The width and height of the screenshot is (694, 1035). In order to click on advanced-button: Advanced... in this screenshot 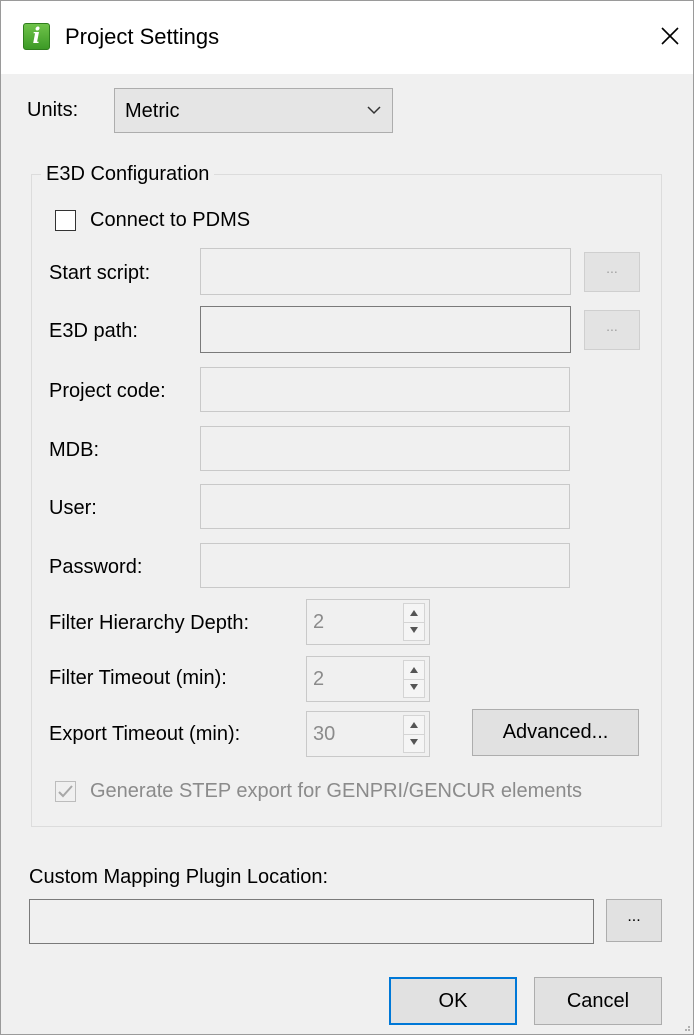, I will do `click(555, 732)`.